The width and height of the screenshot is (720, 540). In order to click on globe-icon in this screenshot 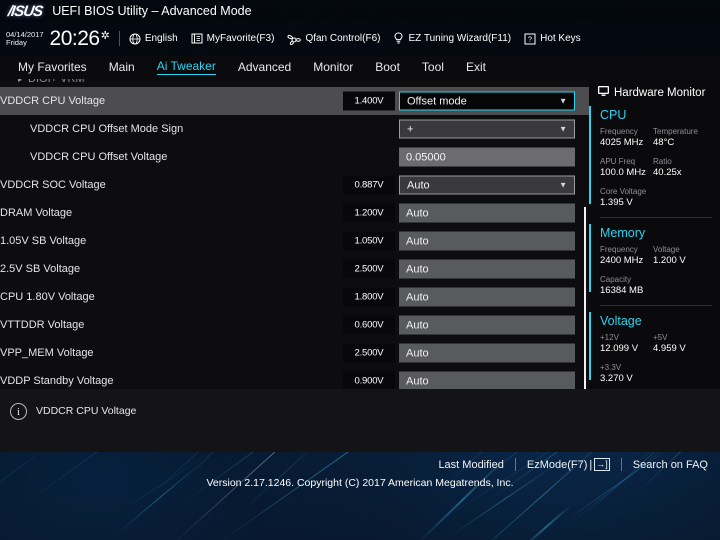, I will do `click(135, 39)`.